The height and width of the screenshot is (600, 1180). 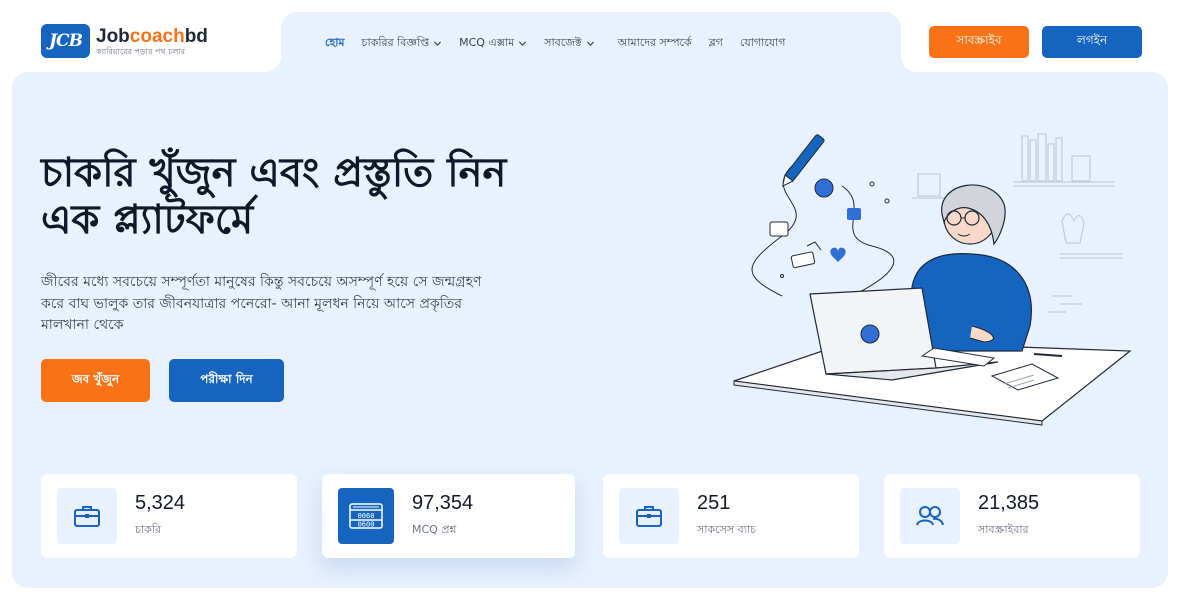 I want to click on users-icon, so click(x=930, y=516).